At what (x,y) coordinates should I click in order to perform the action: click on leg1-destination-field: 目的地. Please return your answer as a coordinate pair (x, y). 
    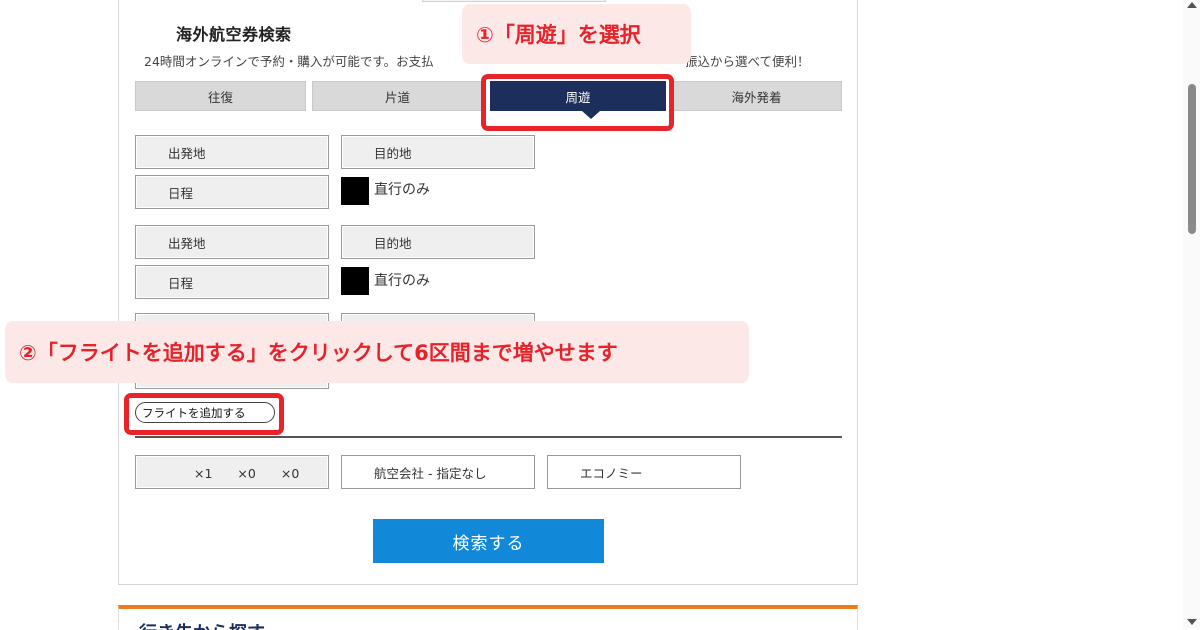
    Looking at the image, I should click on (438, 152).